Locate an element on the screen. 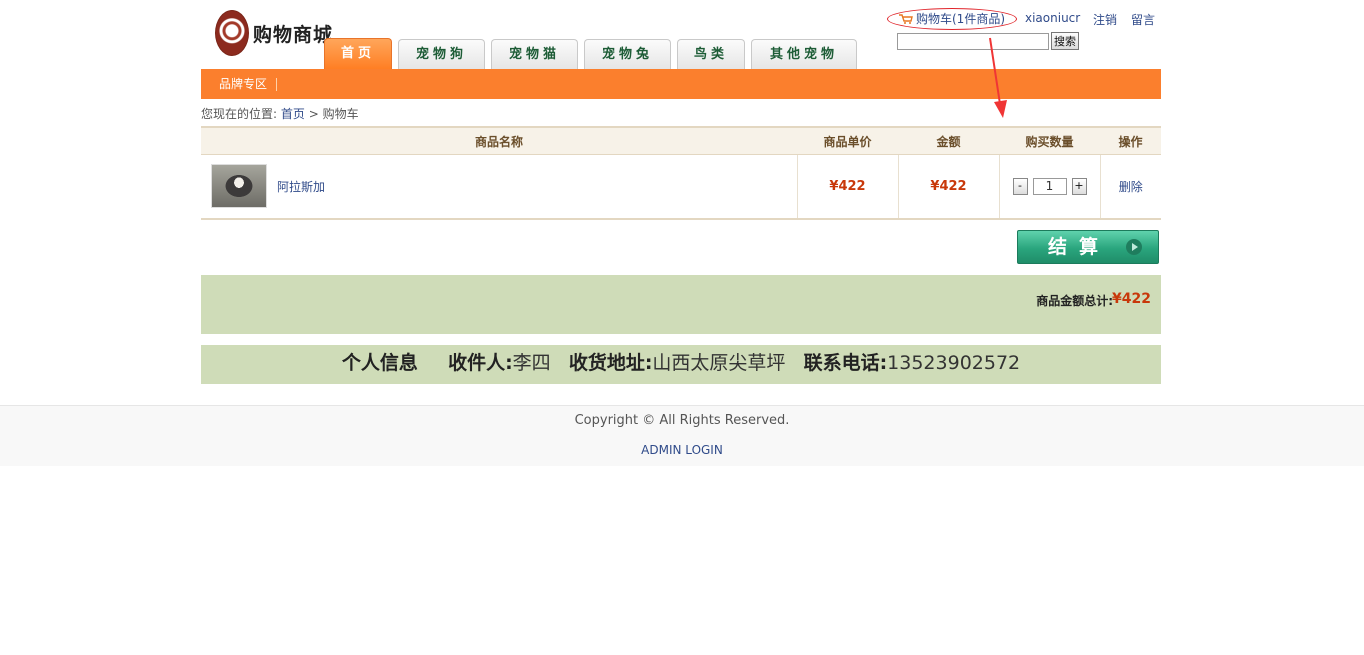  search-input is located at coordinates (973, 41).